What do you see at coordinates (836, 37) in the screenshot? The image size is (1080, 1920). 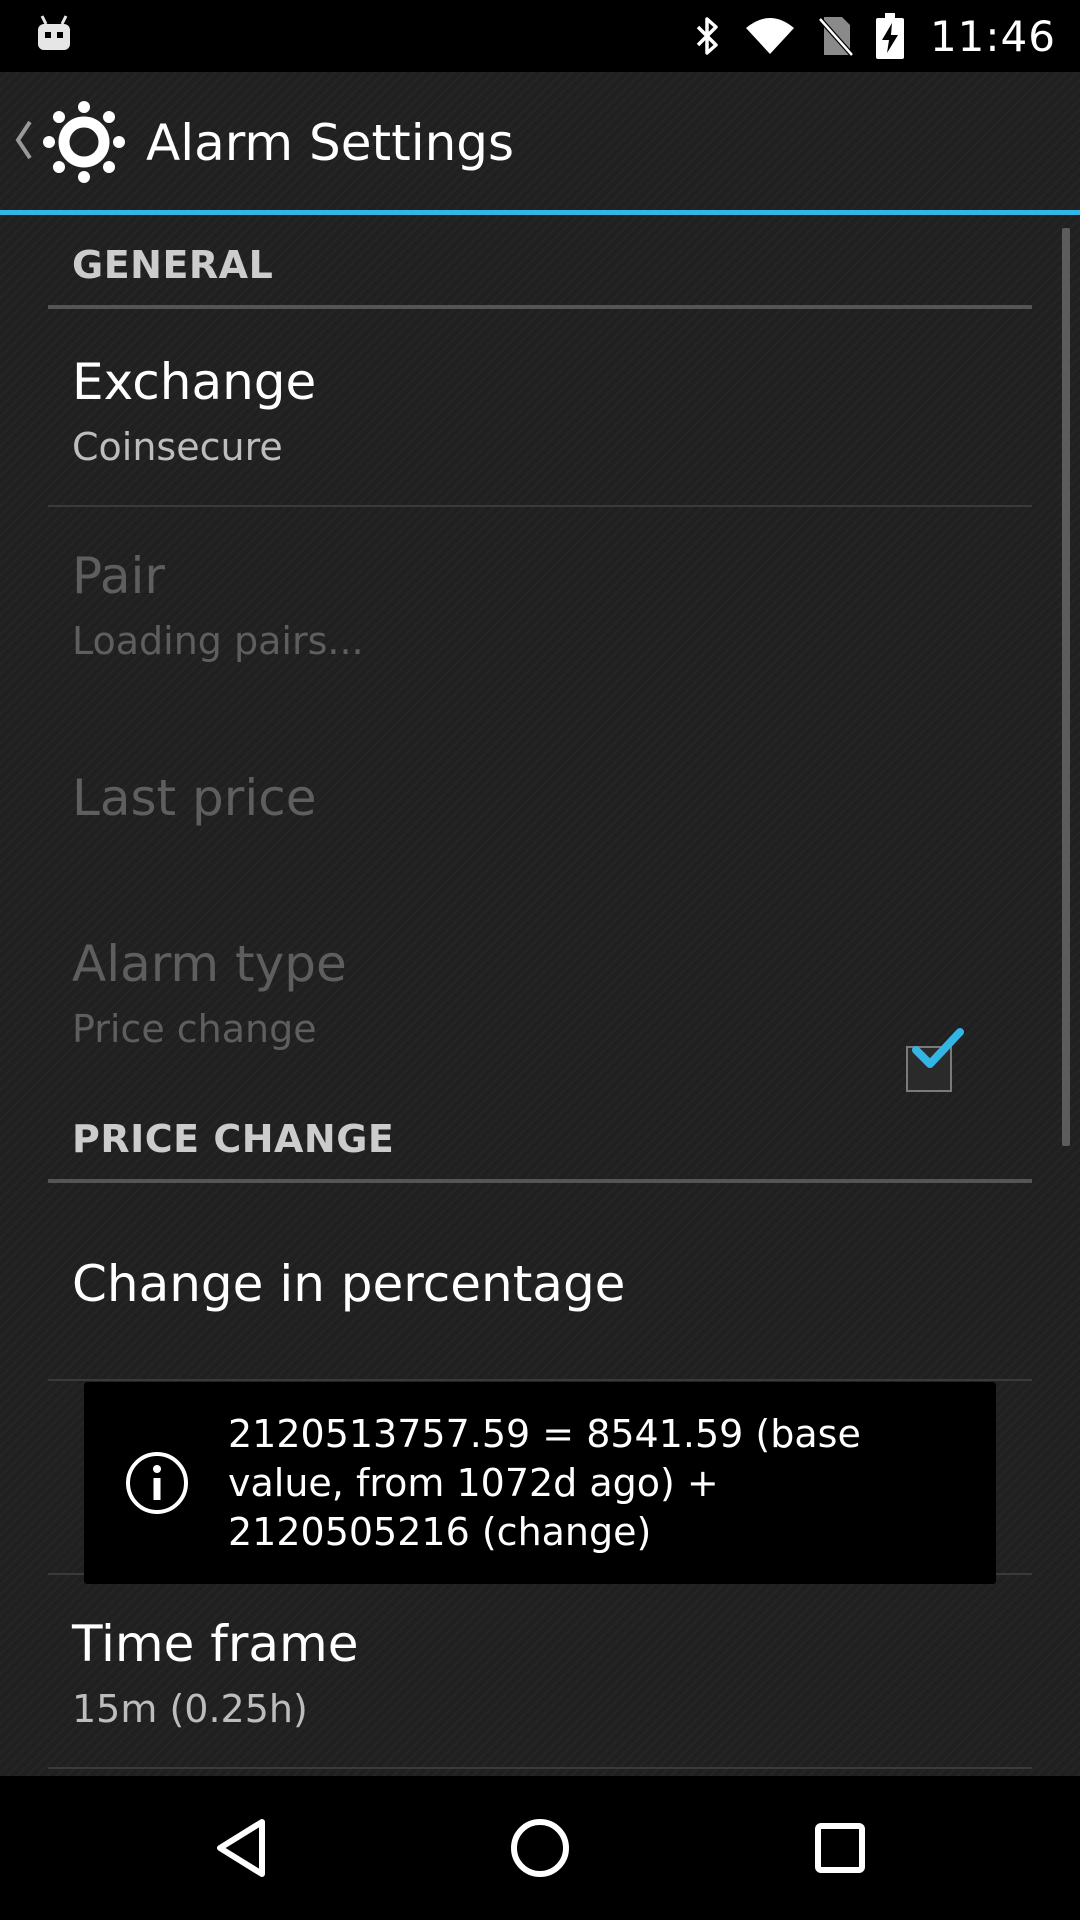 I see `no-sim-icon` at bounding box center [836, 37].